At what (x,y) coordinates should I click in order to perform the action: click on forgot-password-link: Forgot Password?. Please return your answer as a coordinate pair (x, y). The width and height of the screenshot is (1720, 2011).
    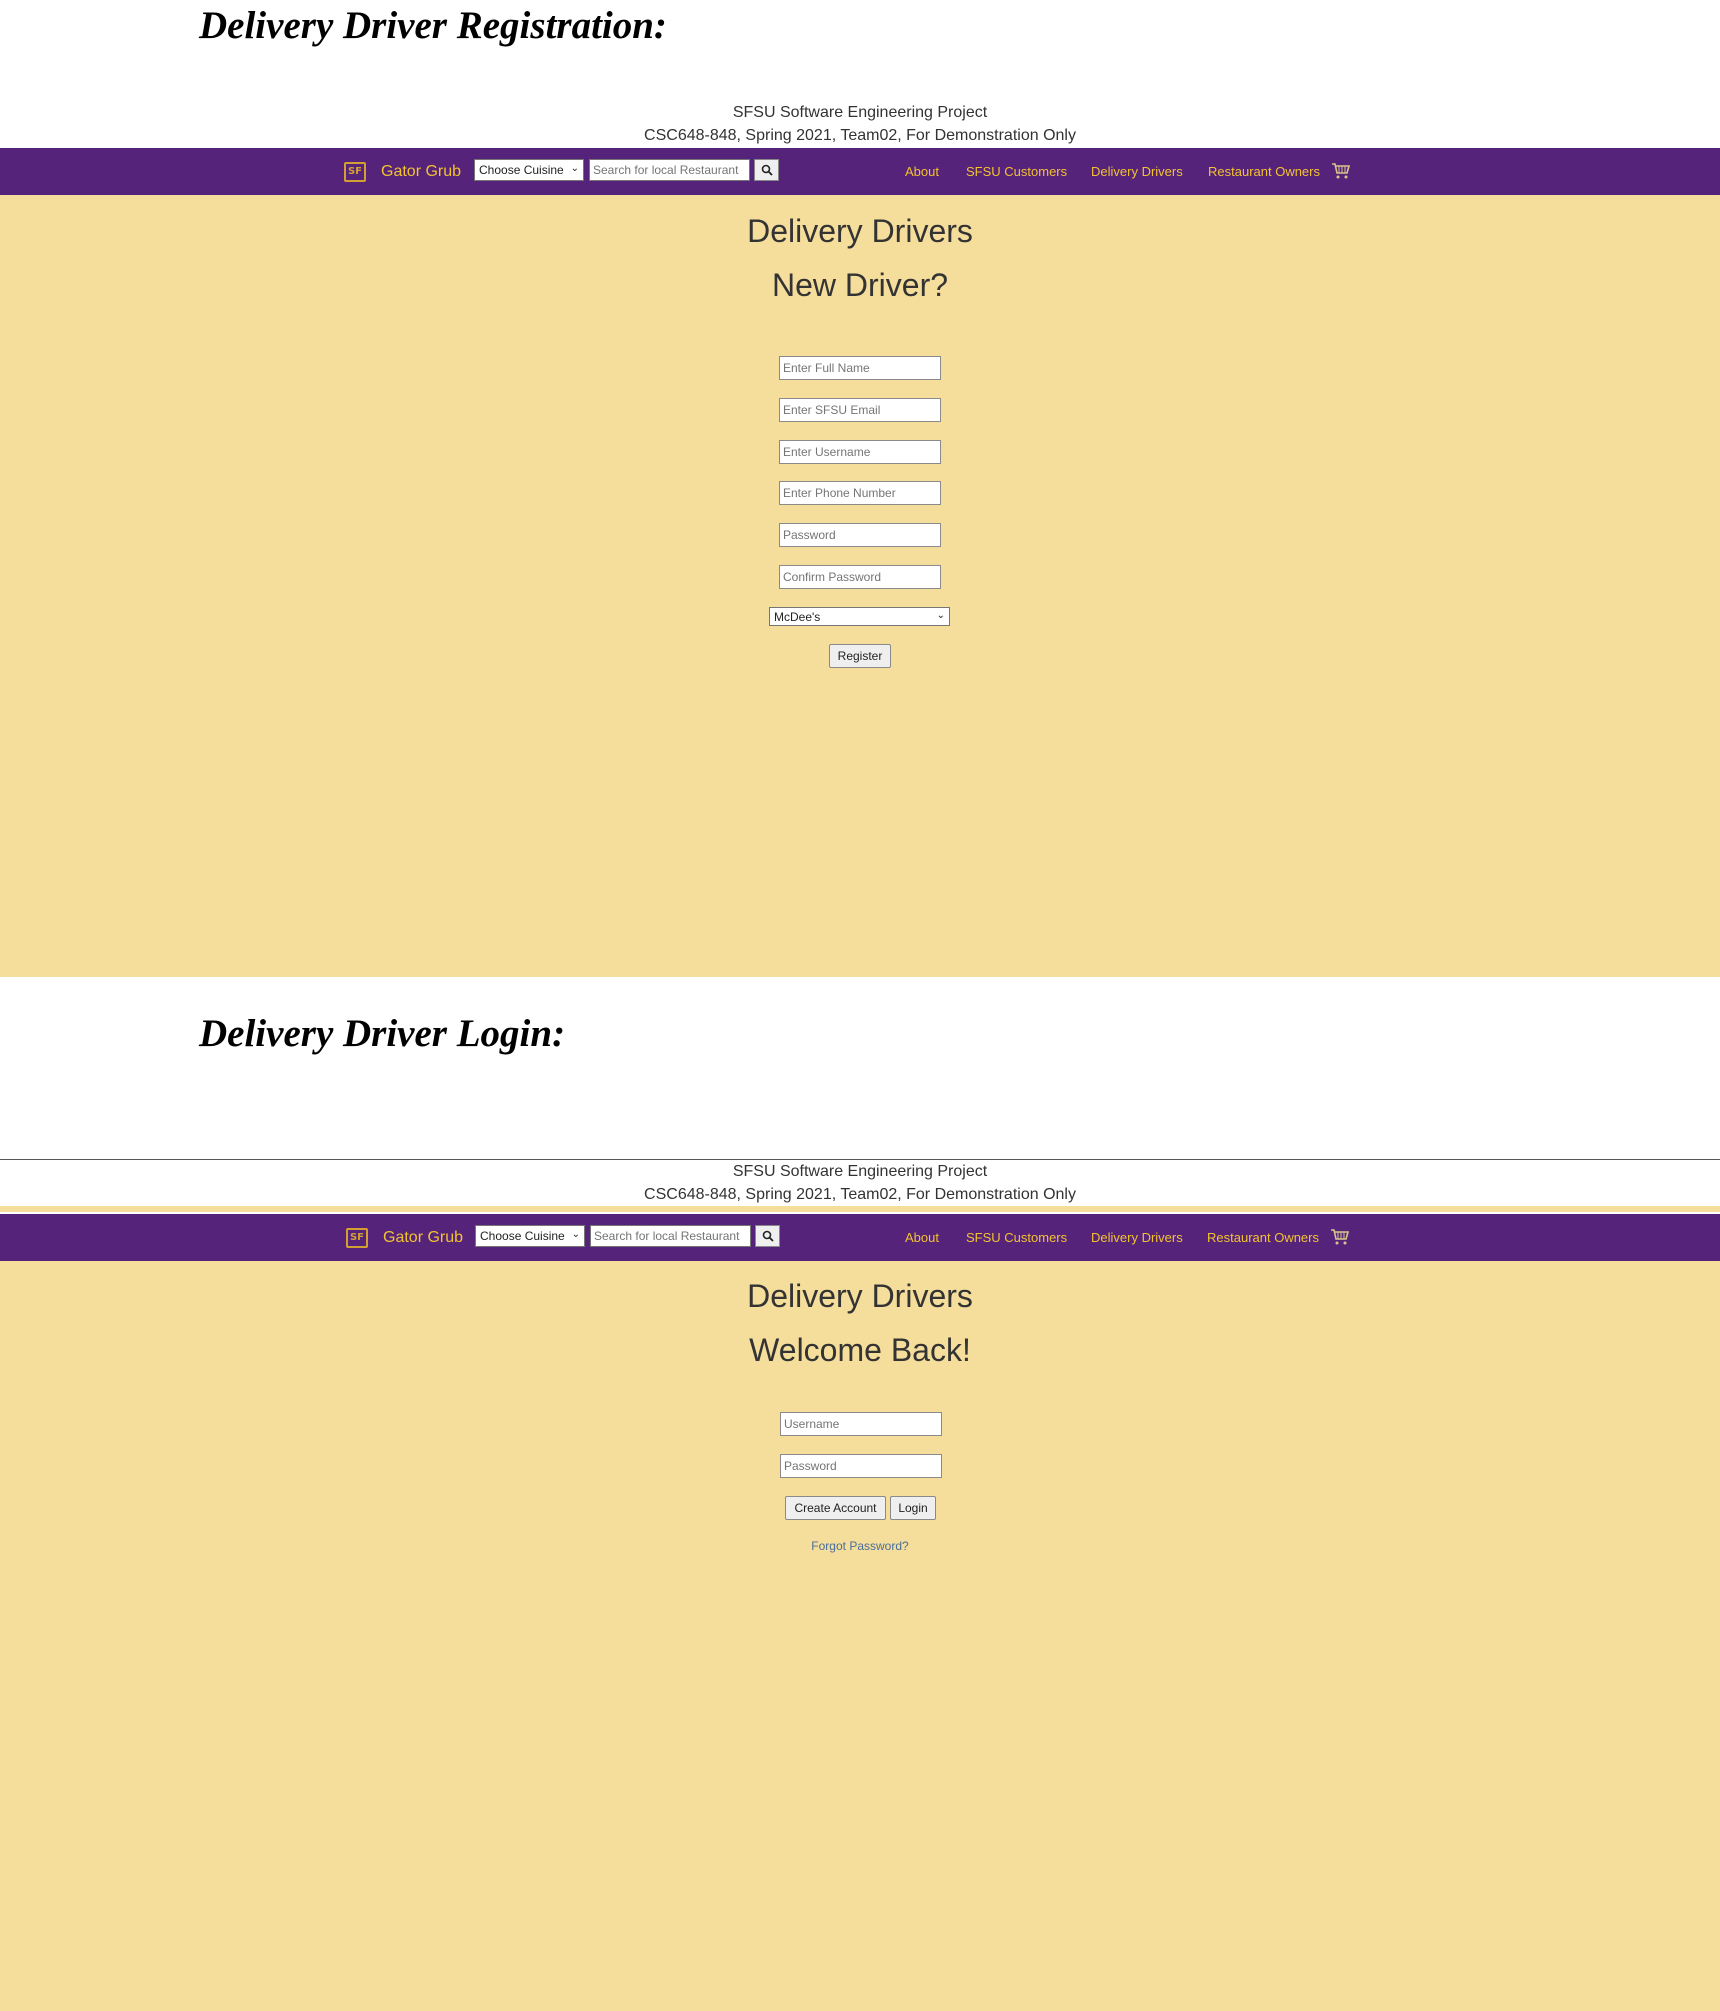
    Looking at the image, I should click on (860, 1546).